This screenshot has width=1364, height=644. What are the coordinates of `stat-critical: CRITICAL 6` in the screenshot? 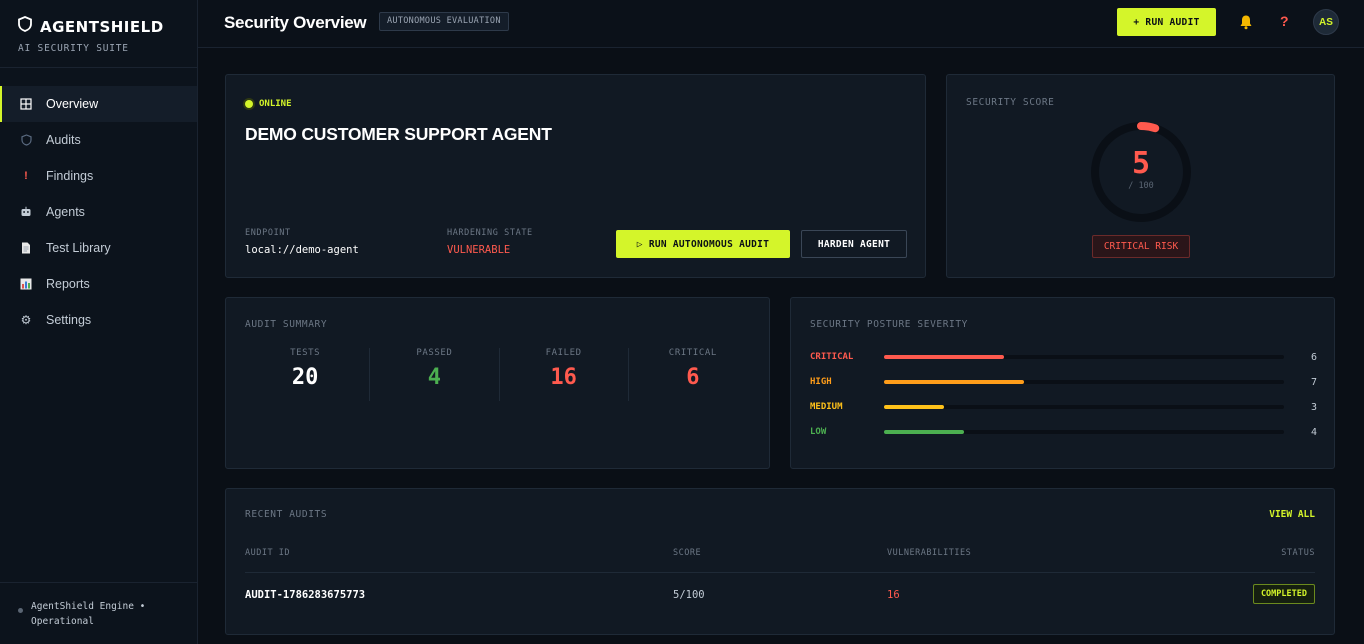 It's located at (693, 374).